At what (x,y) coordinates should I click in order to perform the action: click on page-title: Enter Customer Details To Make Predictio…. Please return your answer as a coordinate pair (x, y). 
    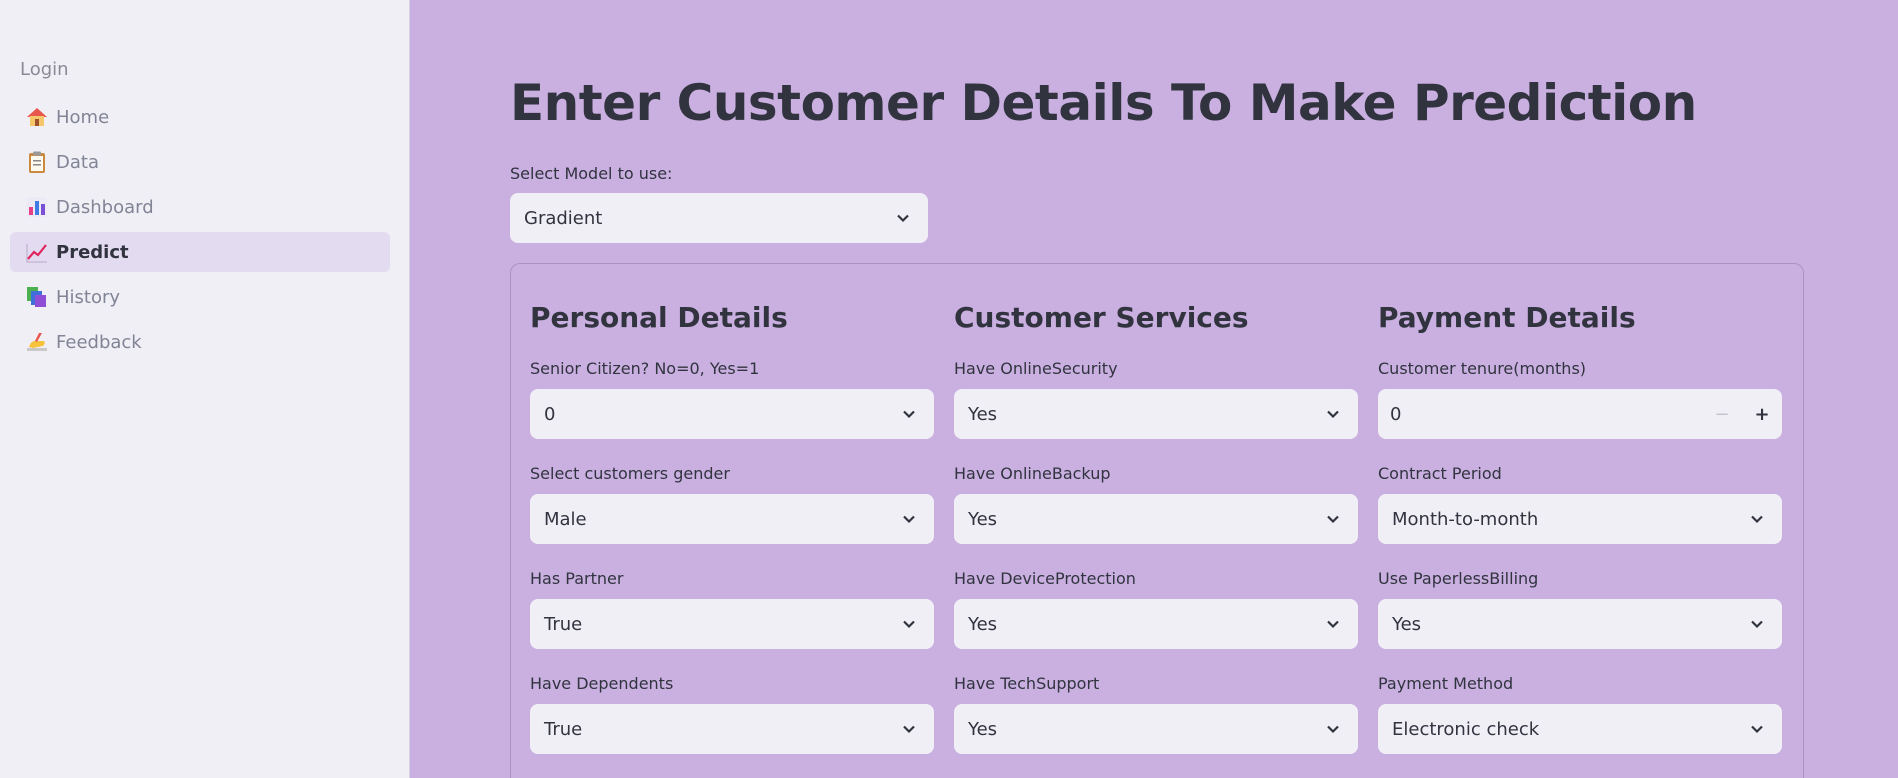
    Looking at the image, I should click on (1103, 103).